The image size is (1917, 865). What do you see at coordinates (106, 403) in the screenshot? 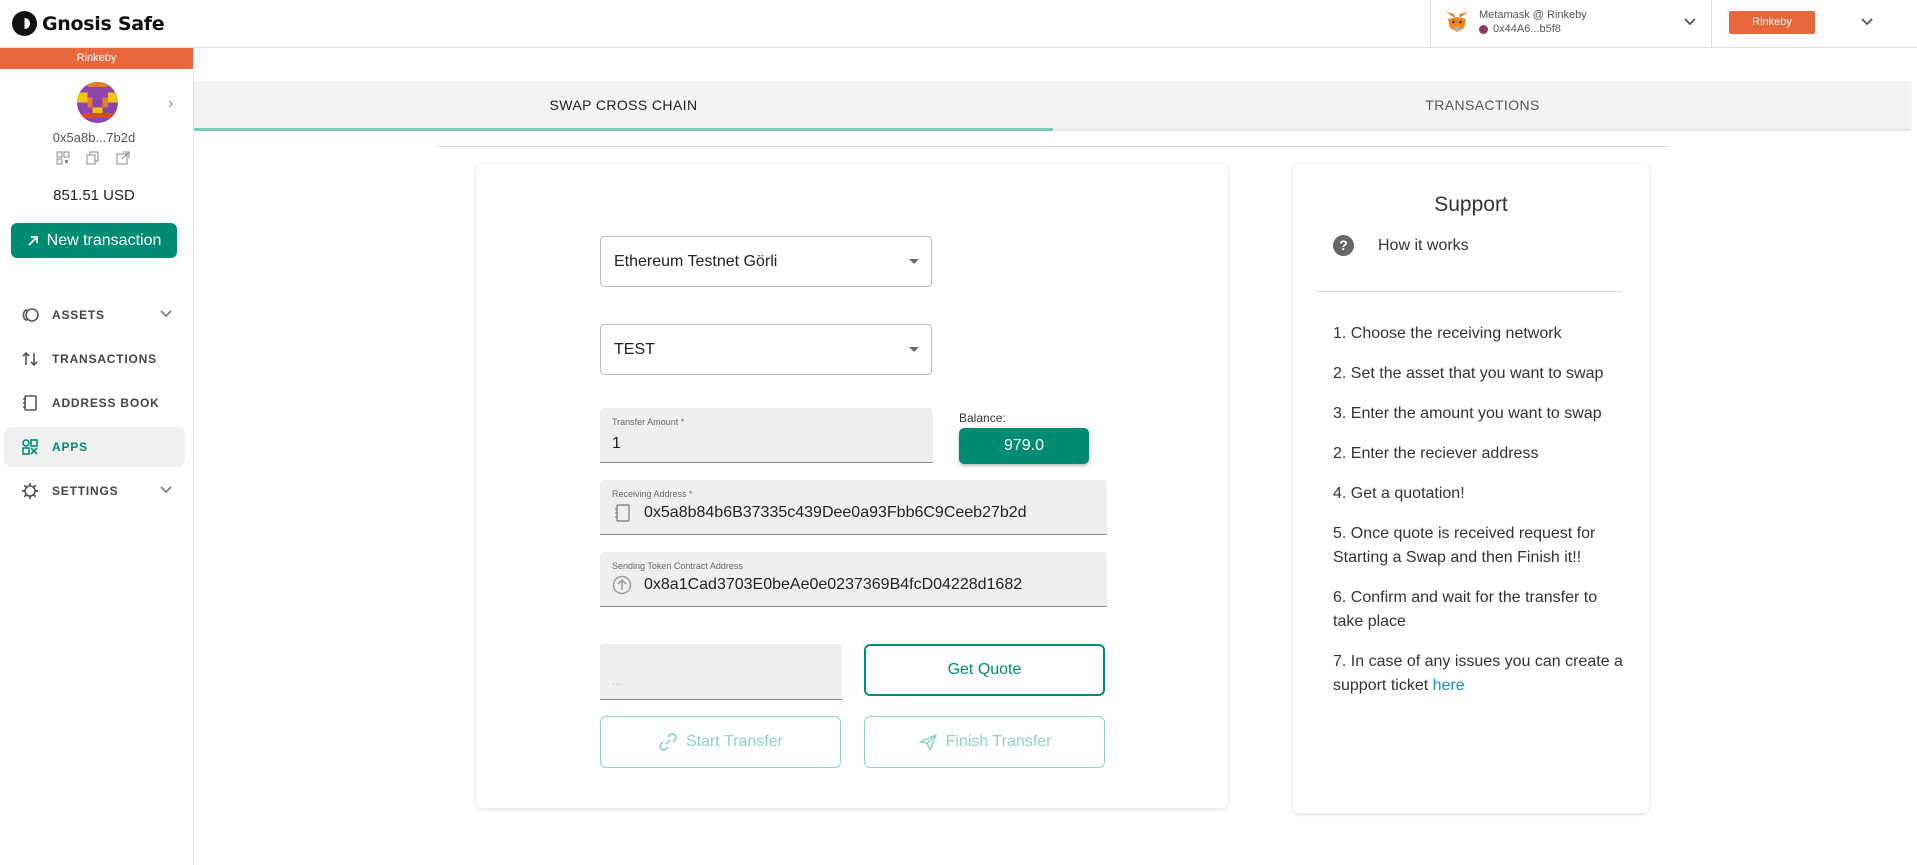
I see `sidebar-item-label: ADDRESS BOOK` at bounding box center [106, 403].